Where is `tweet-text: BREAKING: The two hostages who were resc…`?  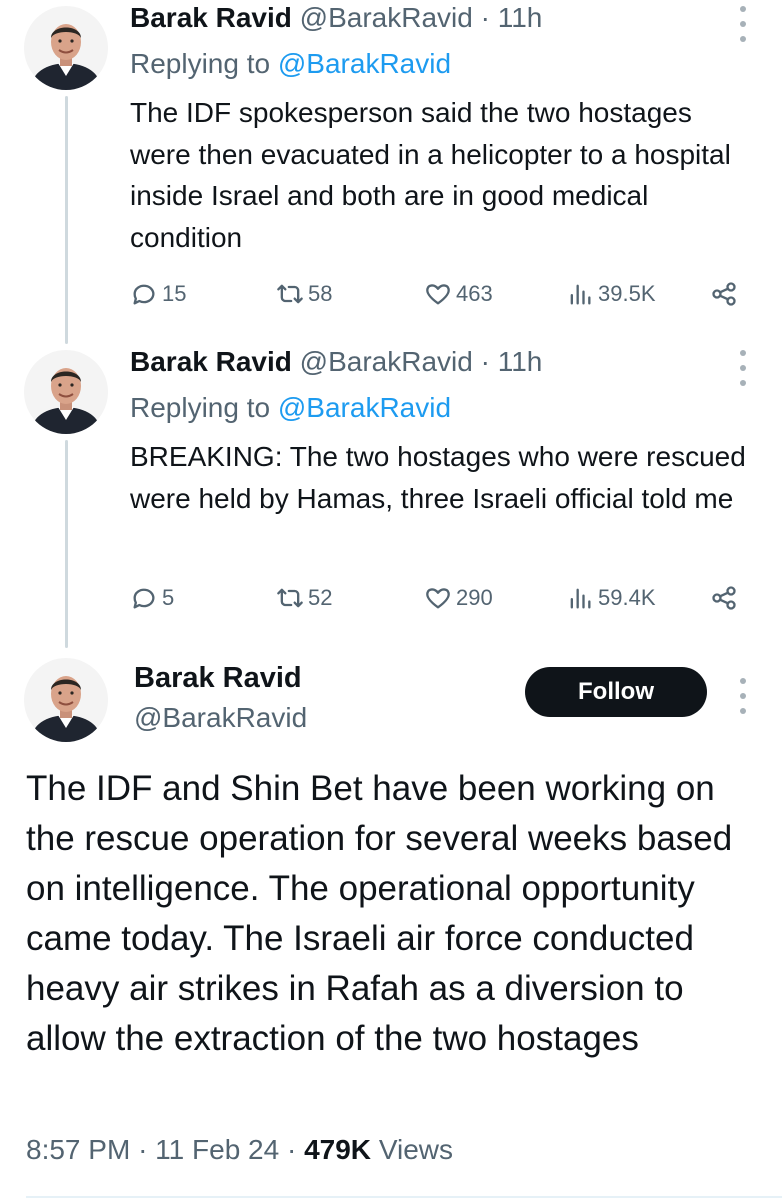
tweet-text: BREAKING: The two hostages who were resc… is located at coordinates (438, 477).